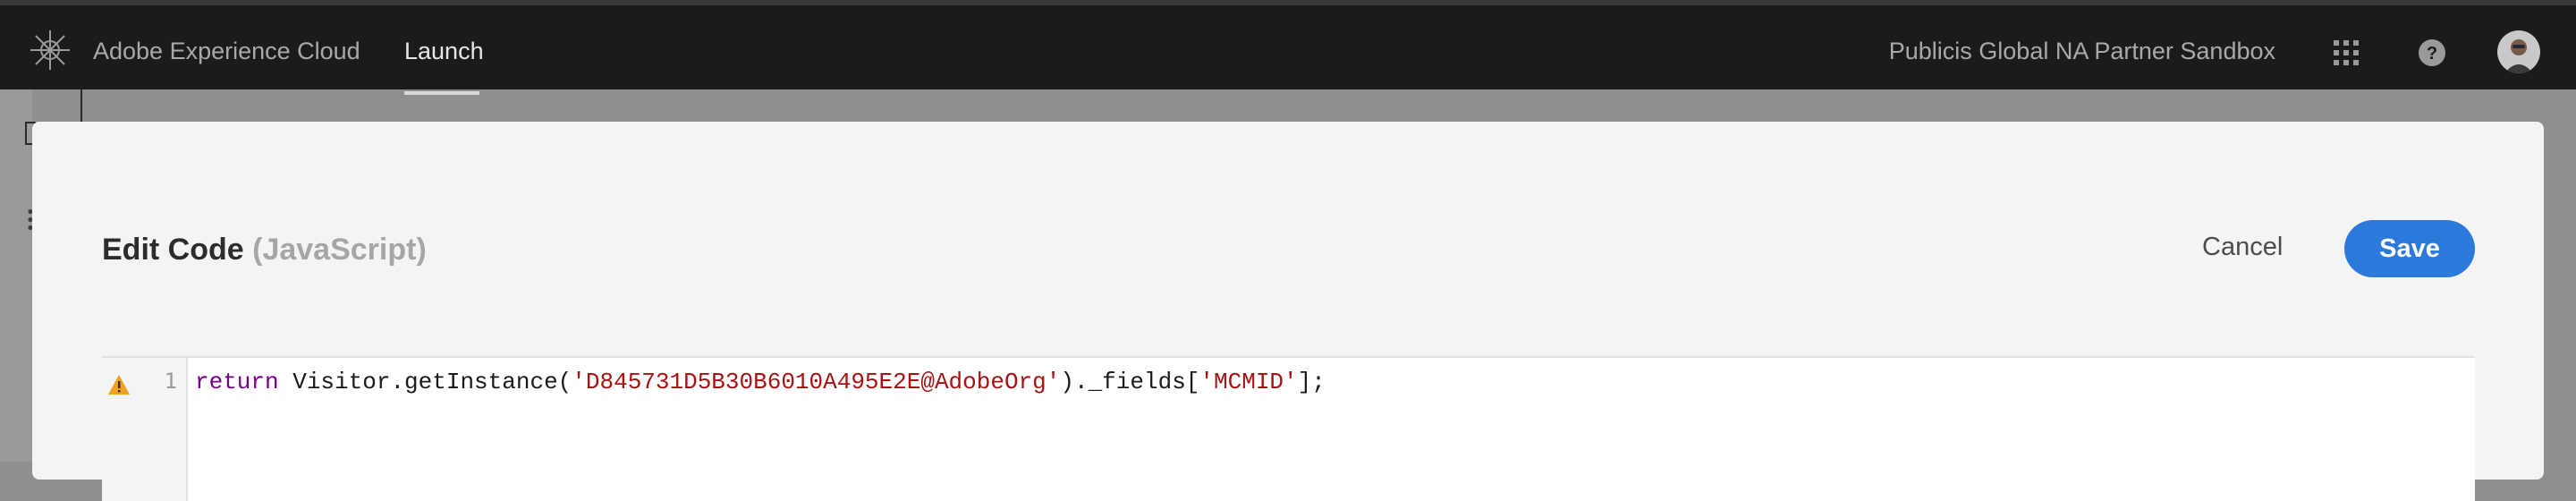  What do you see at coordinates (2346, 52) in the screenshot?
I see `apps-grid-icon` at bounding box center [2346, 52].